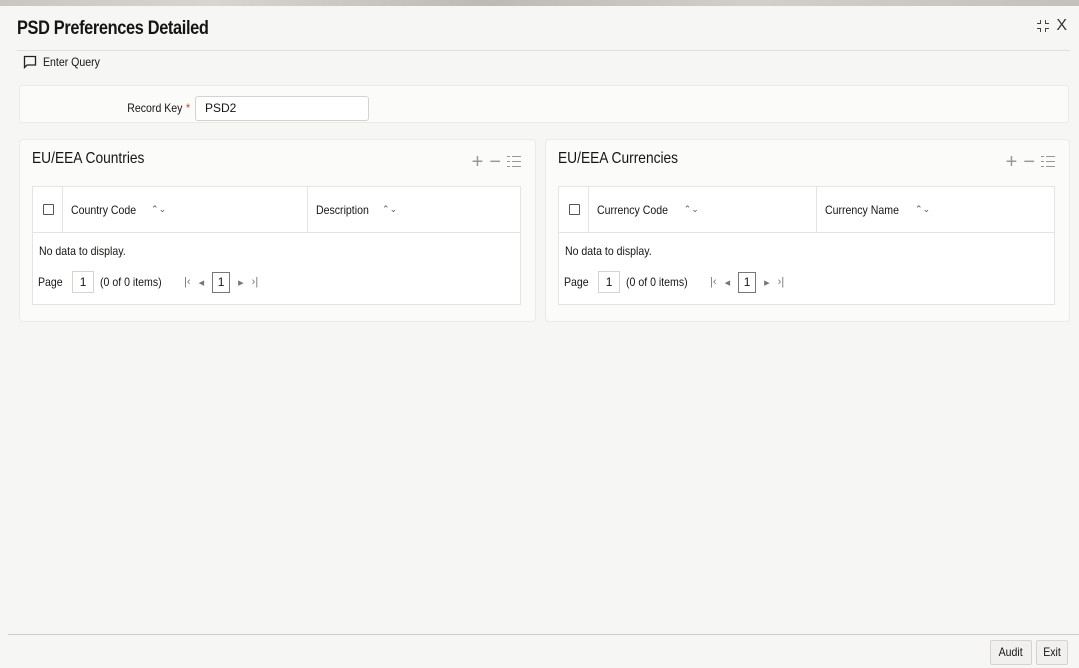 The height and width of the screenshot is (668, 1079). I want to click on countries-panel-title: EU/EEA Countries, so click(88, 158).